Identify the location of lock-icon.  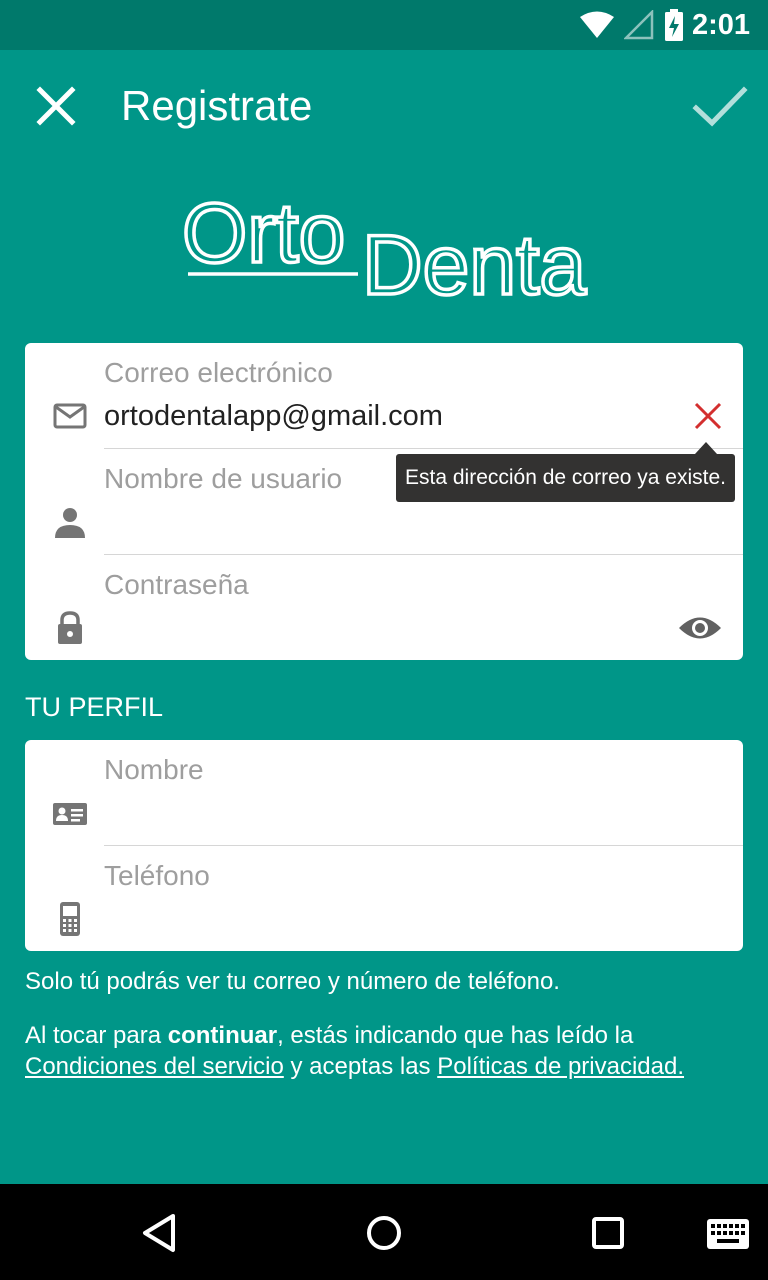
(70, 627).